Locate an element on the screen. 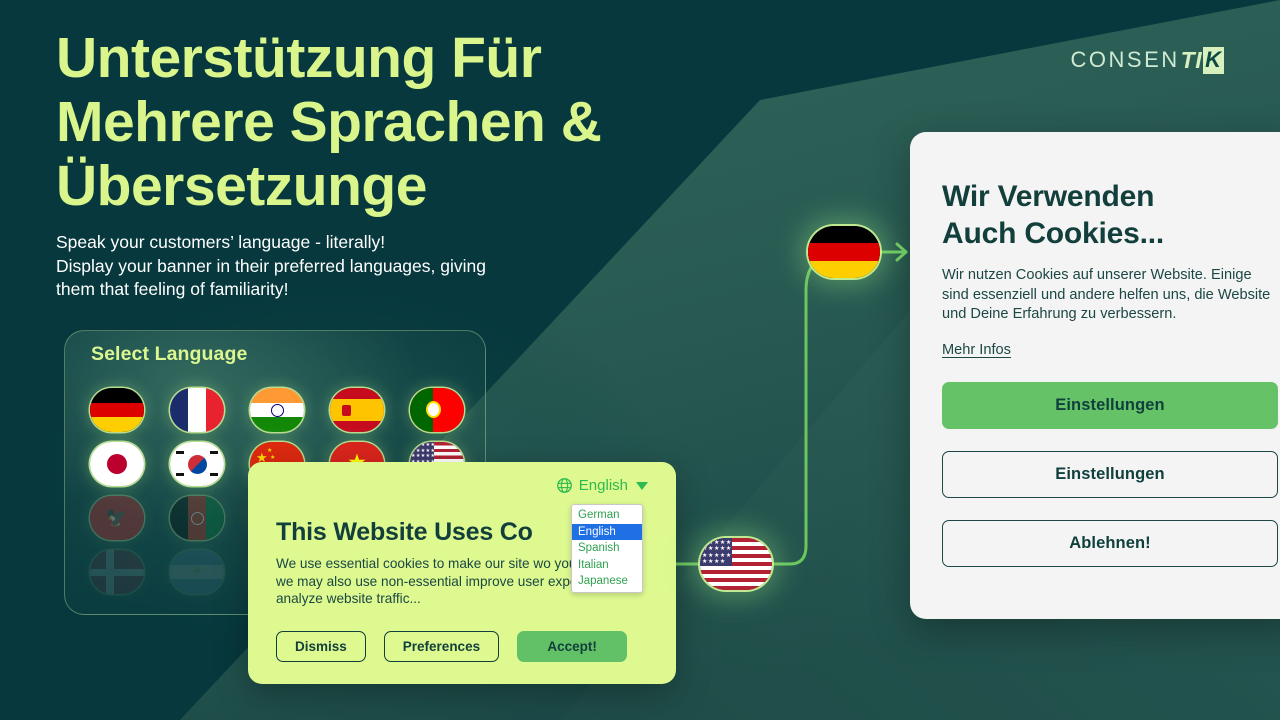  title-line-2: Mehrere Sprachen & is located at coordinates (329, 122).